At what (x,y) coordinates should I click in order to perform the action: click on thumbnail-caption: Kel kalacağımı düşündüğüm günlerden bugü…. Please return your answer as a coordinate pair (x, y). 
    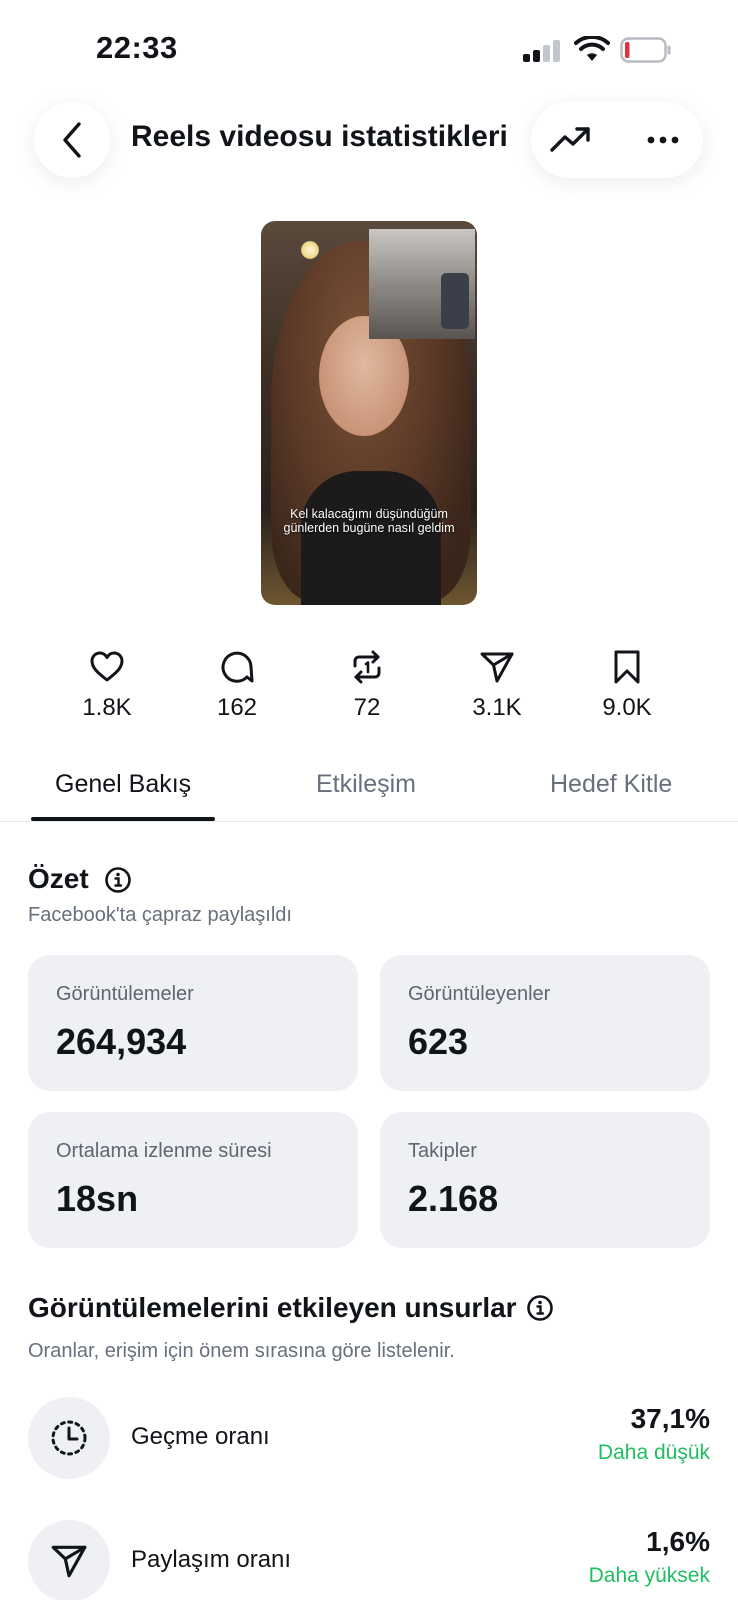
    Looking at the image, I should click on (369, 521).